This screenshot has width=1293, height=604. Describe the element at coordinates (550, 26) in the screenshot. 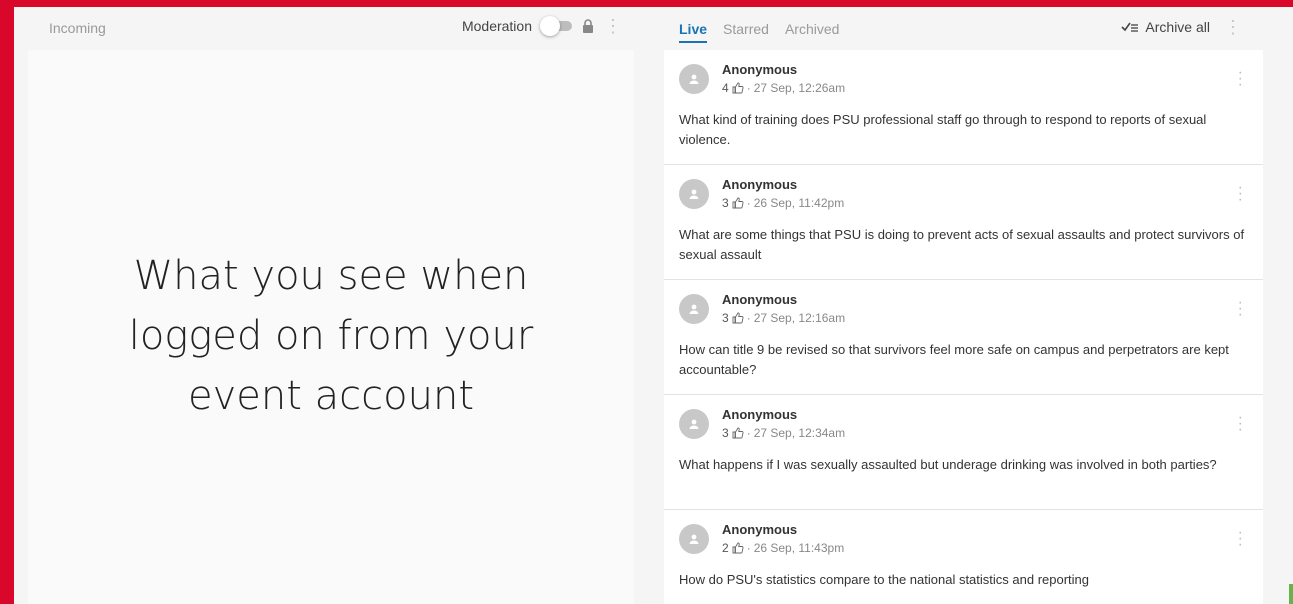

I see `toggle-knob` at that location.